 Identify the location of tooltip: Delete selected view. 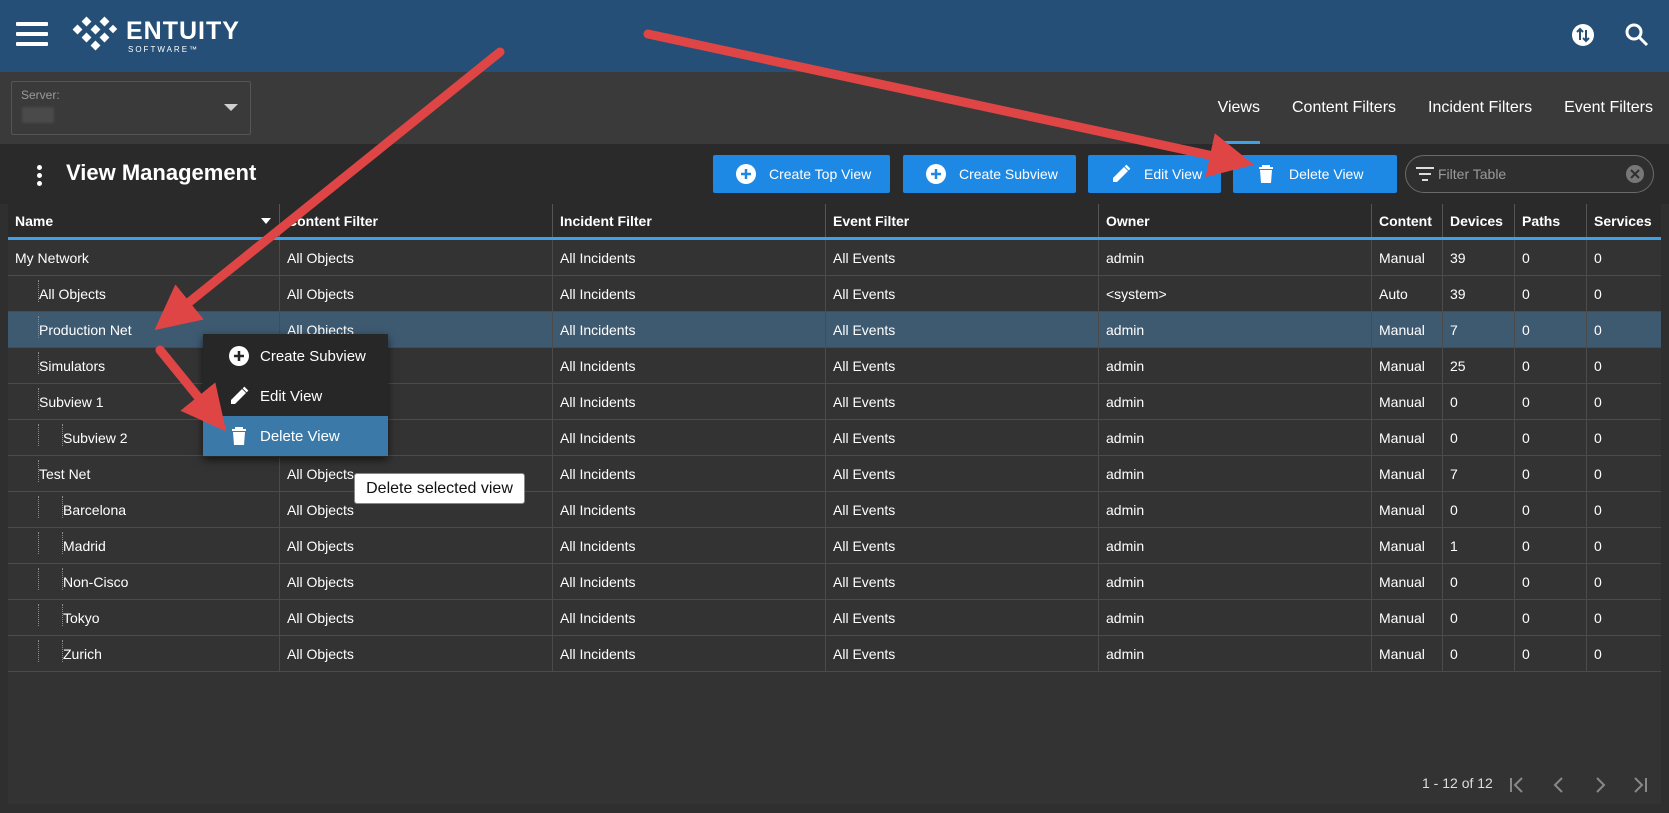
(439, 488).